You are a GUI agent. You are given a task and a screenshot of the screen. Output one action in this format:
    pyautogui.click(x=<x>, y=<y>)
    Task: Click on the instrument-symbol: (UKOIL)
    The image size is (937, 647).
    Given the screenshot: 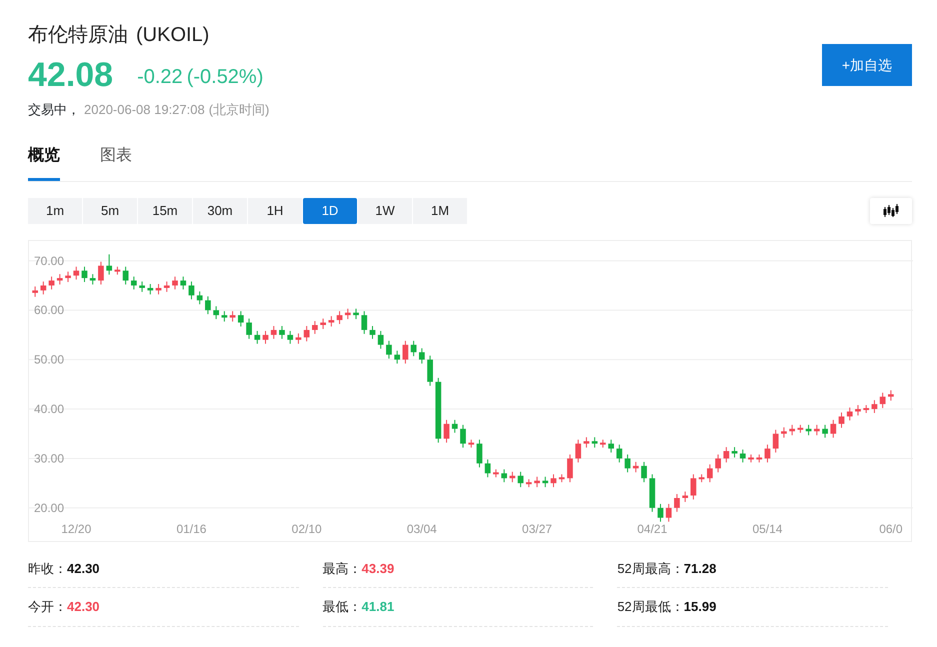 What is the action you would take?
    pyautogui.click(x=173, y=35)
    